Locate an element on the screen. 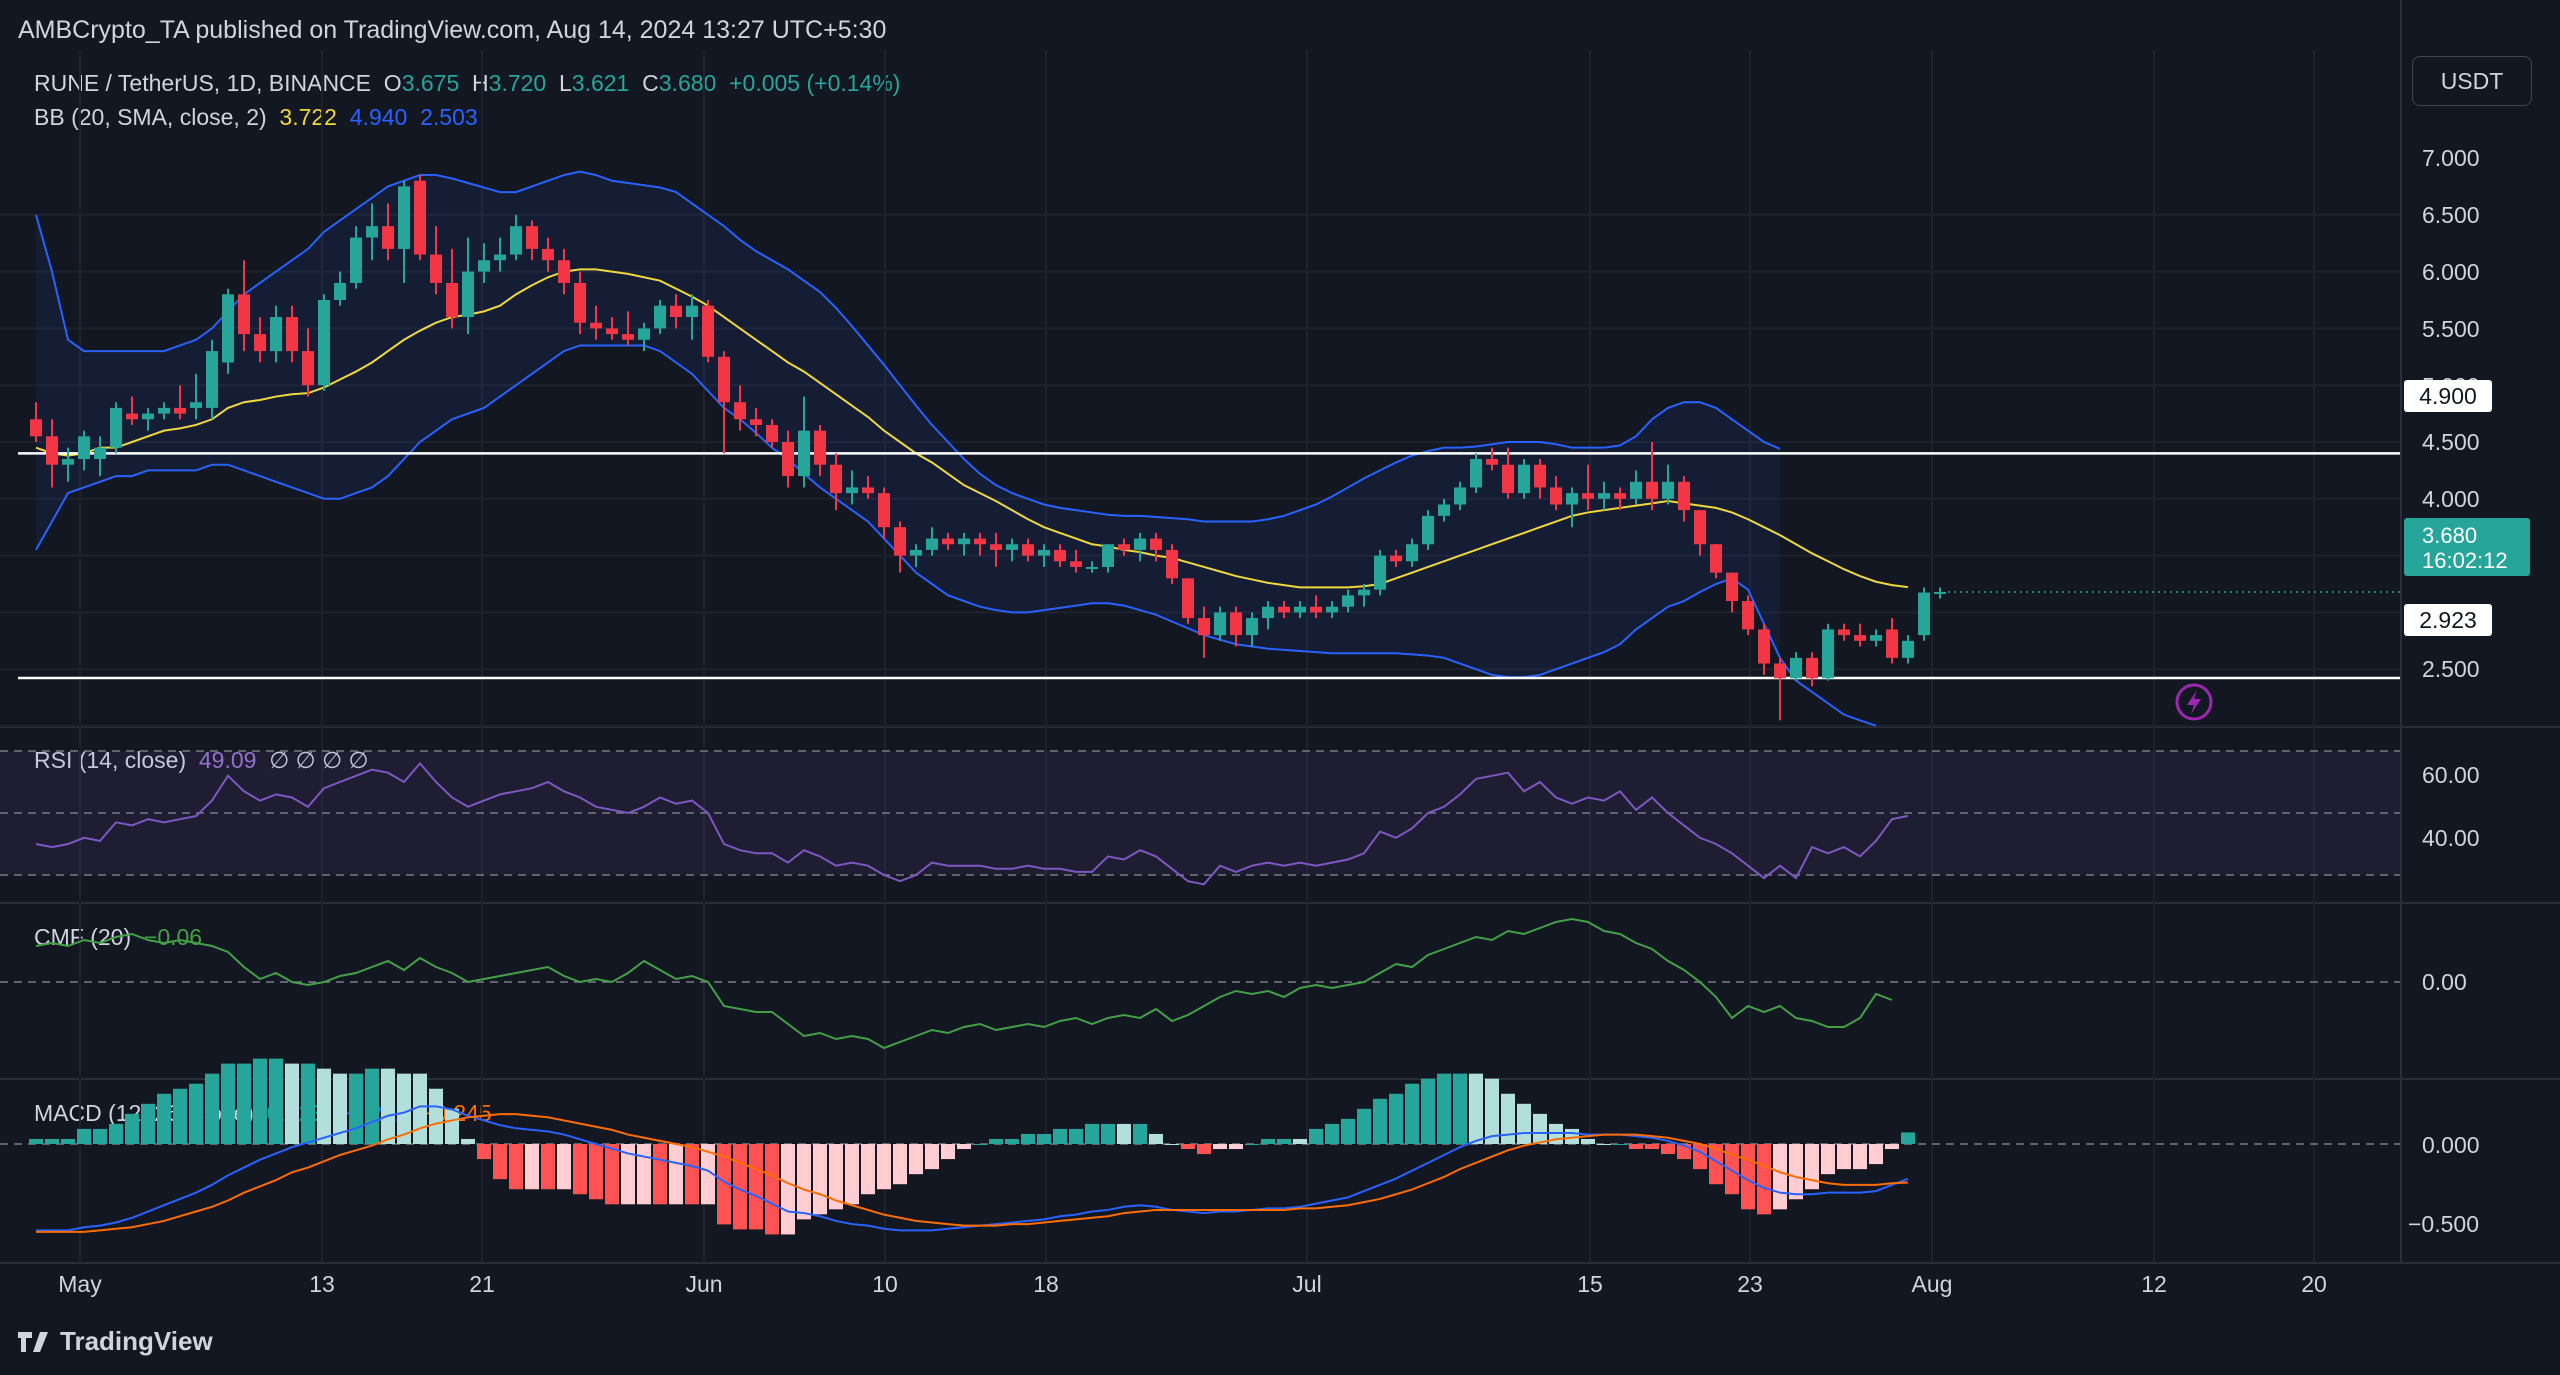 This screenshot has height=1375, width=2560. axis-separator is located at coordinates (2401, 631).